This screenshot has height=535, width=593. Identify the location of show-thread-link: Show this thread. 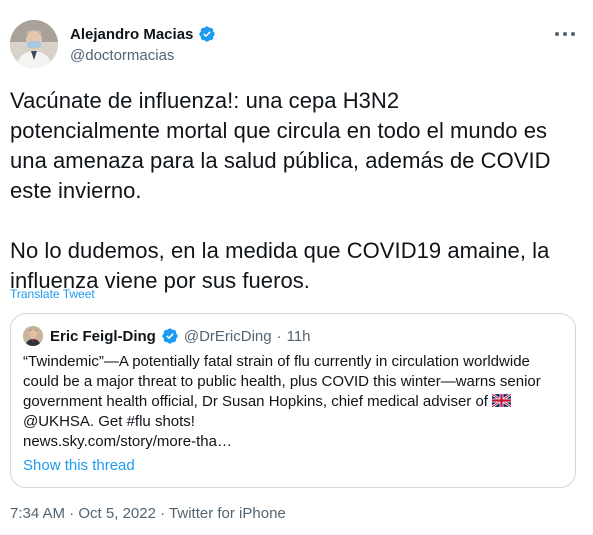
(79, 465).